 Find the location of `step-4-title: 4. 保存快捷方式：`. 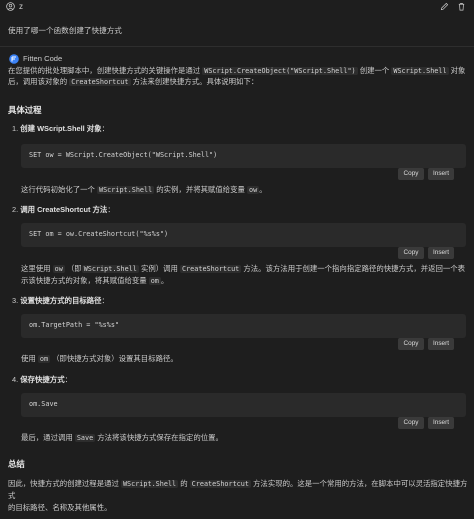

step-4-title: 4. 保存快捷方式： is located at coordinates (42, 380).